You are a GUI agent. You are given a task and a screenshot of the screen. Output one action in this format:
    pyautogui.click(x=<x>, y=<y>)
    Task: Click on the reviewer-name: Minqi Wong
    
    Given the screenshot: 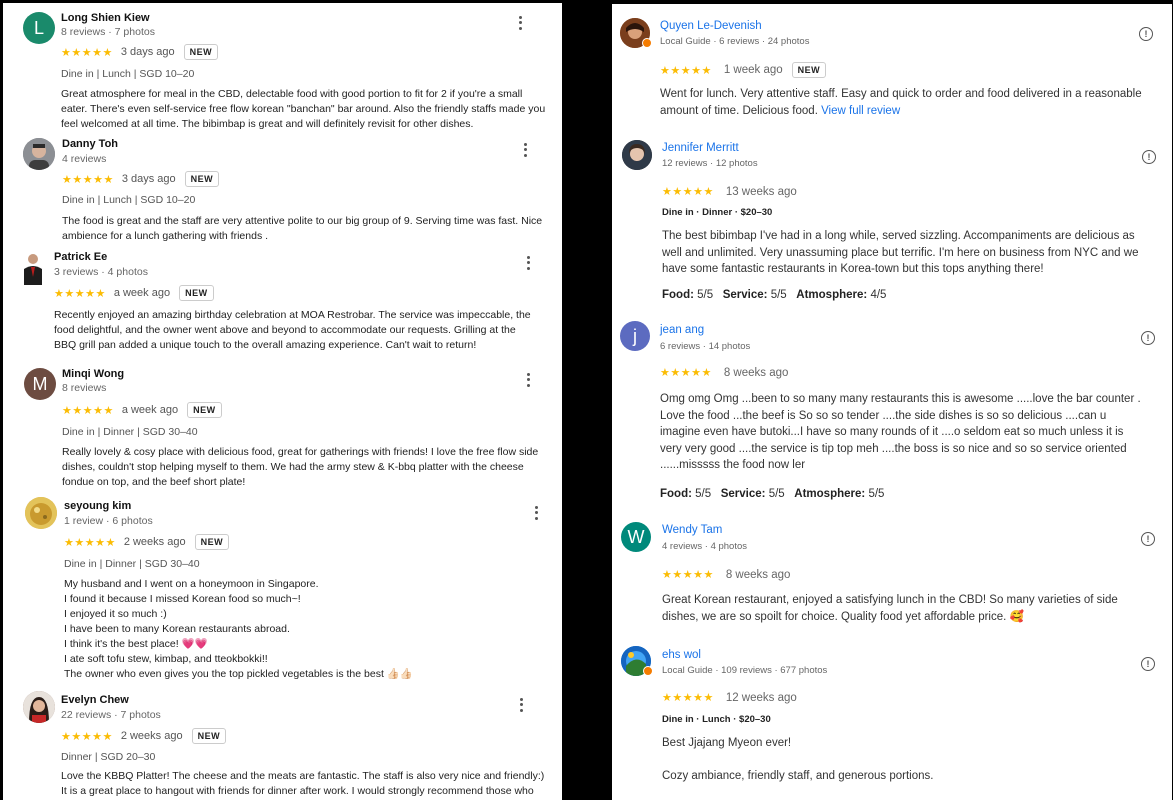 What is the action you would take?
    pyautogui.click(x=93, y=374)
    